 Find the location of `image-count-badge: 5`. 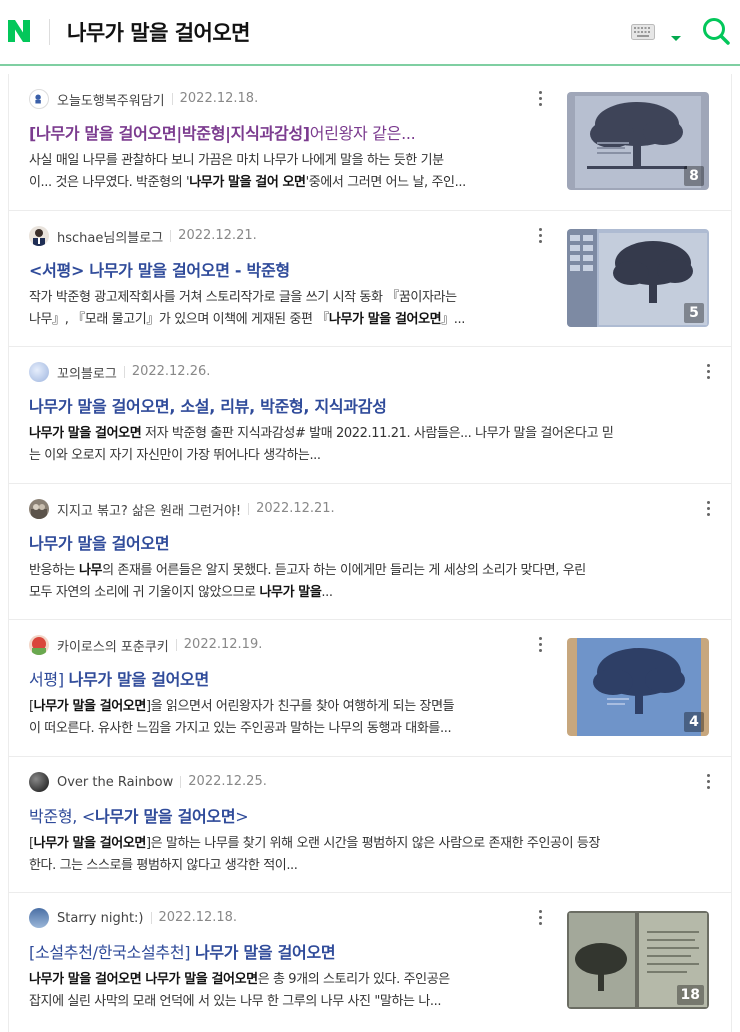

image-count-badge: 5 is located at coordinates (694, 313).